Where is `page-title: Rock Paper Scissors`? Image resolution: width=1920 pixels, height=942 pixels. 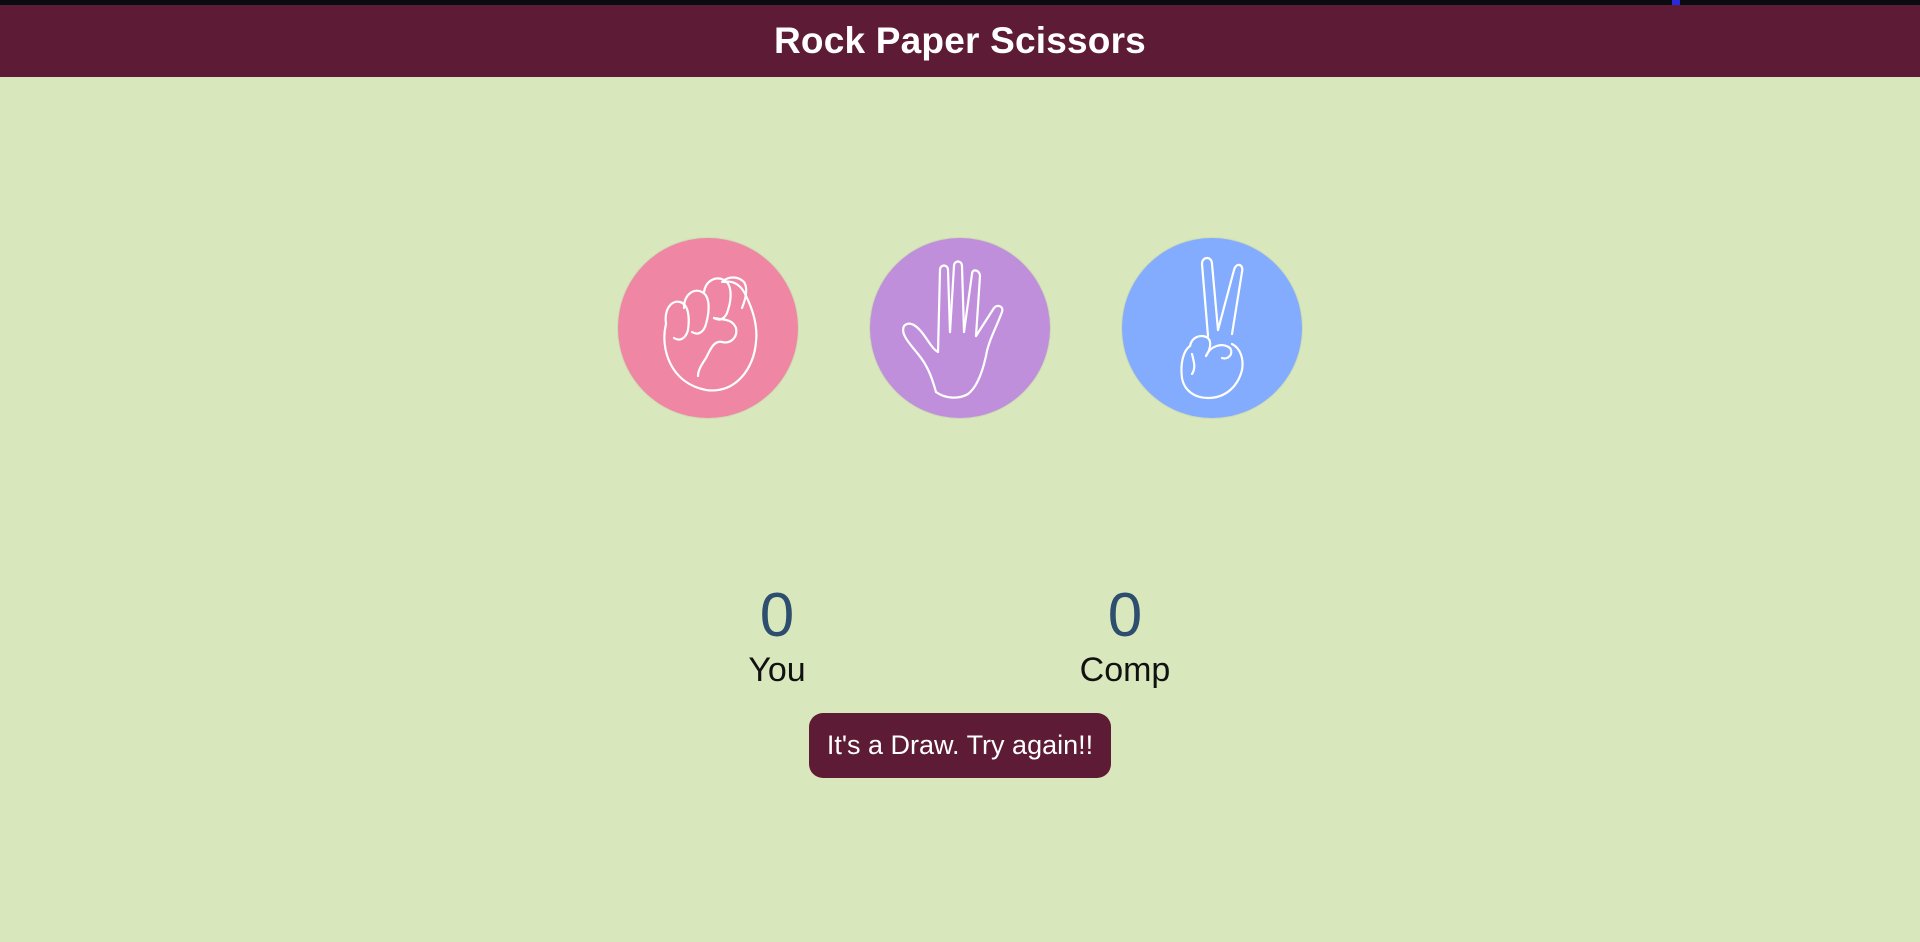
page-title: Rock Paper Scissors is located at coordinates (960, 40).